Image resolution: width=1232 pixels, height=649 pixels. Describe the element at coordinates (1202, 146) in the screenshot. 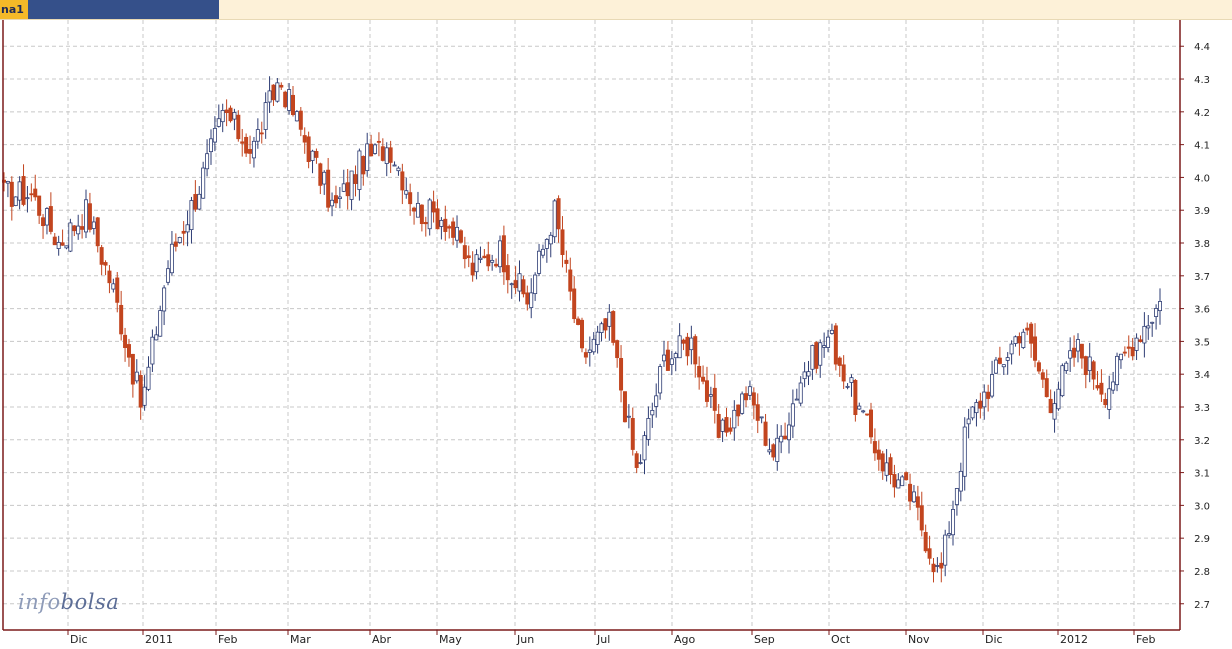

I see `y-tick-label: 4.1` at that location.